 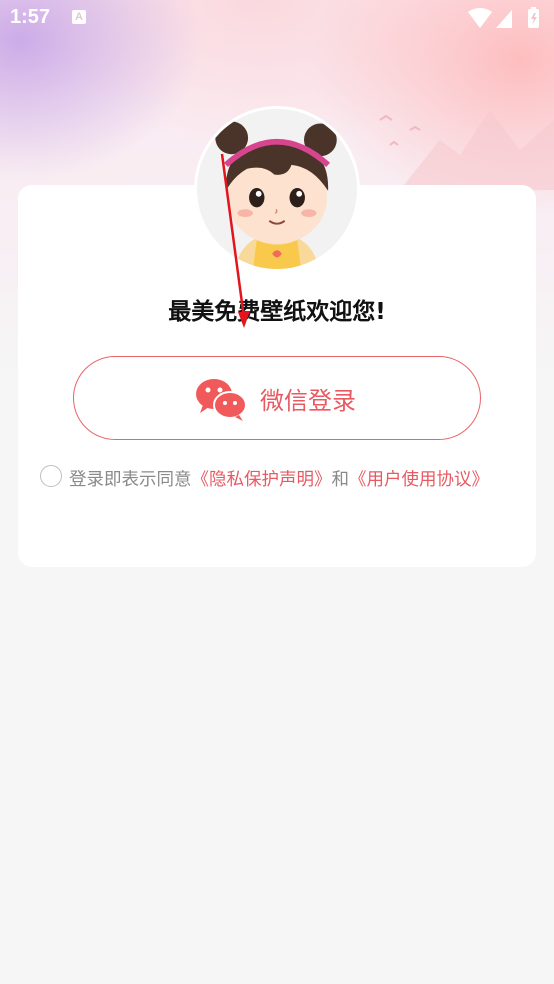 I want to click on agreement-row: 登录即表示同意《隐私保护声明》和《用户使用协议》, so click(x=280, y=478).